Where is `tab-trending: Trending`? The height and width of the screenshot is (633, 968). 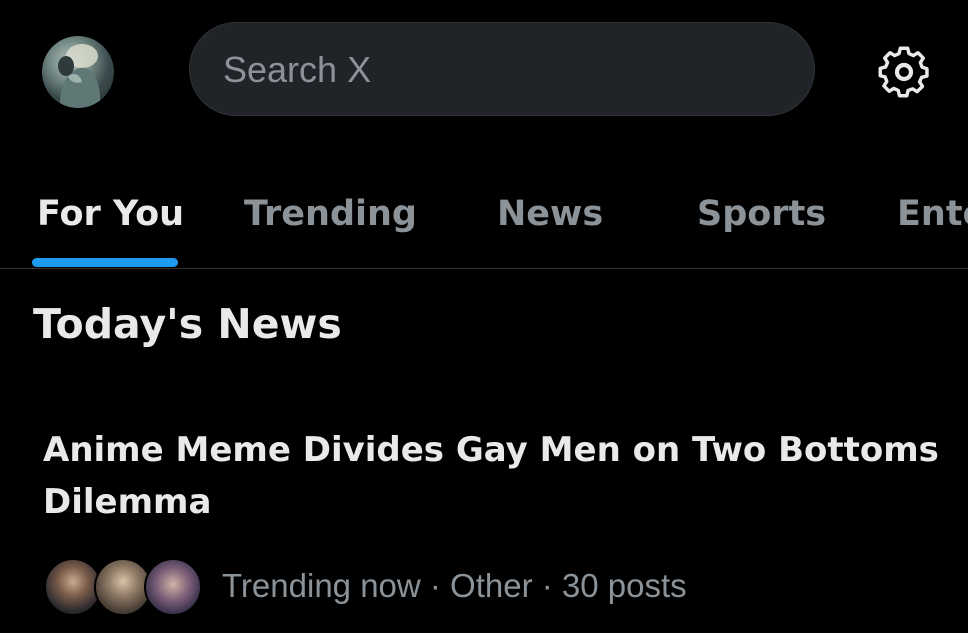
tab-trending: Trending is located at coordinates (330, 214).